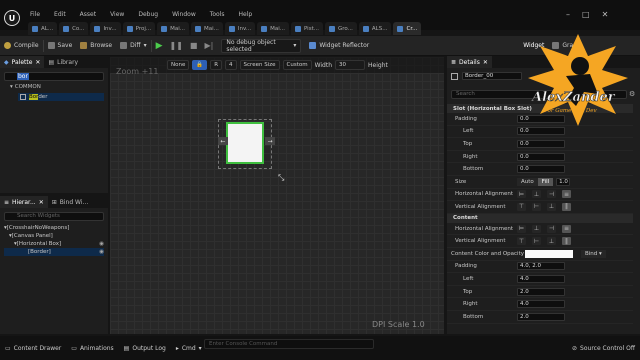 This screenshot has width=640, height=360. Describe the element at coordinates (12, 18) in the screenshot. I see `unreal-logo-icon: U` at that location.